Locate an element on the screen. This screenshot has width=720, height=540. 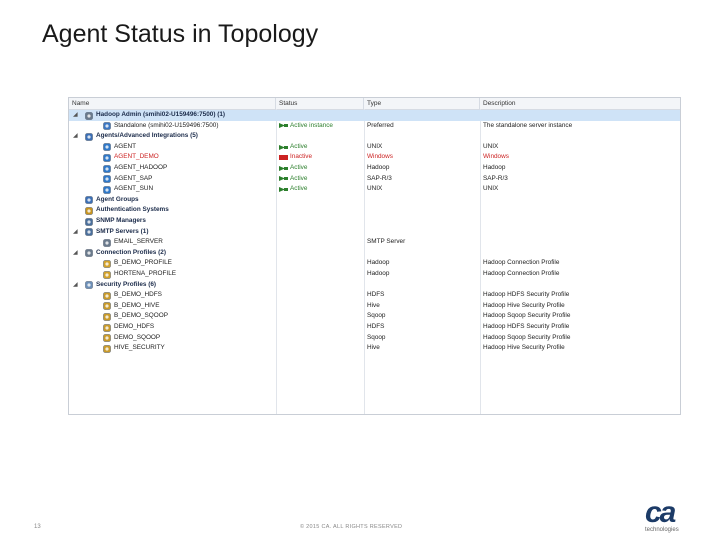
cell-name: Security Profiles (6) is located at coordinates (126, 284).